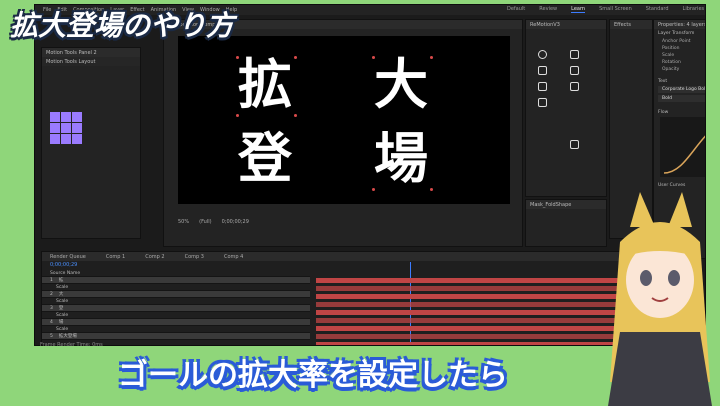  I want to click on text-section-label: Text, so click(663, 81).